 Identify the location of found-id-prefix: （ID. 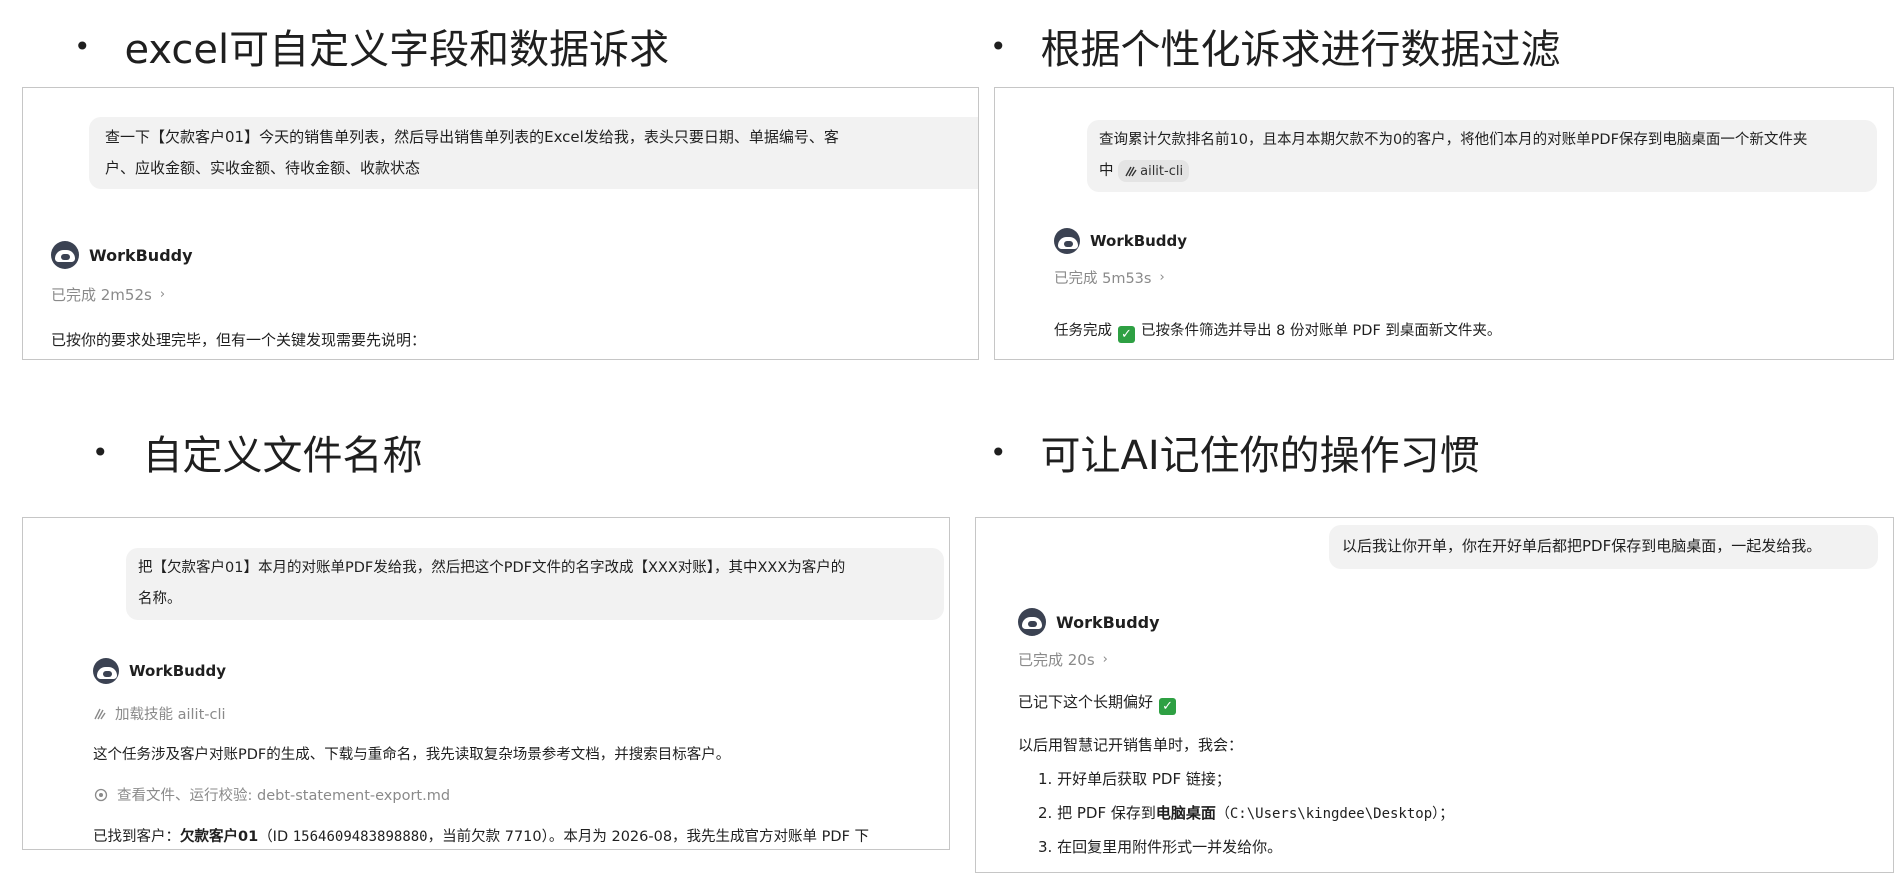
(275, 837).